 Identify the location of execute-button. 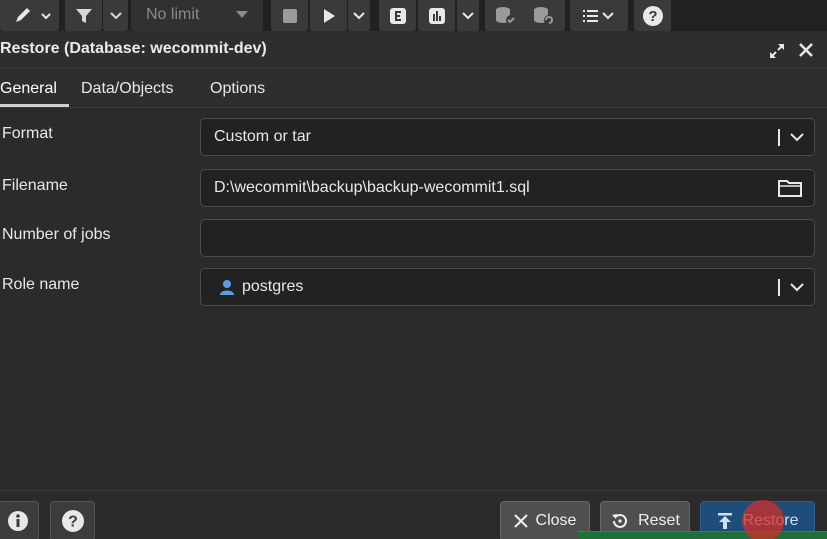
(328, 15).